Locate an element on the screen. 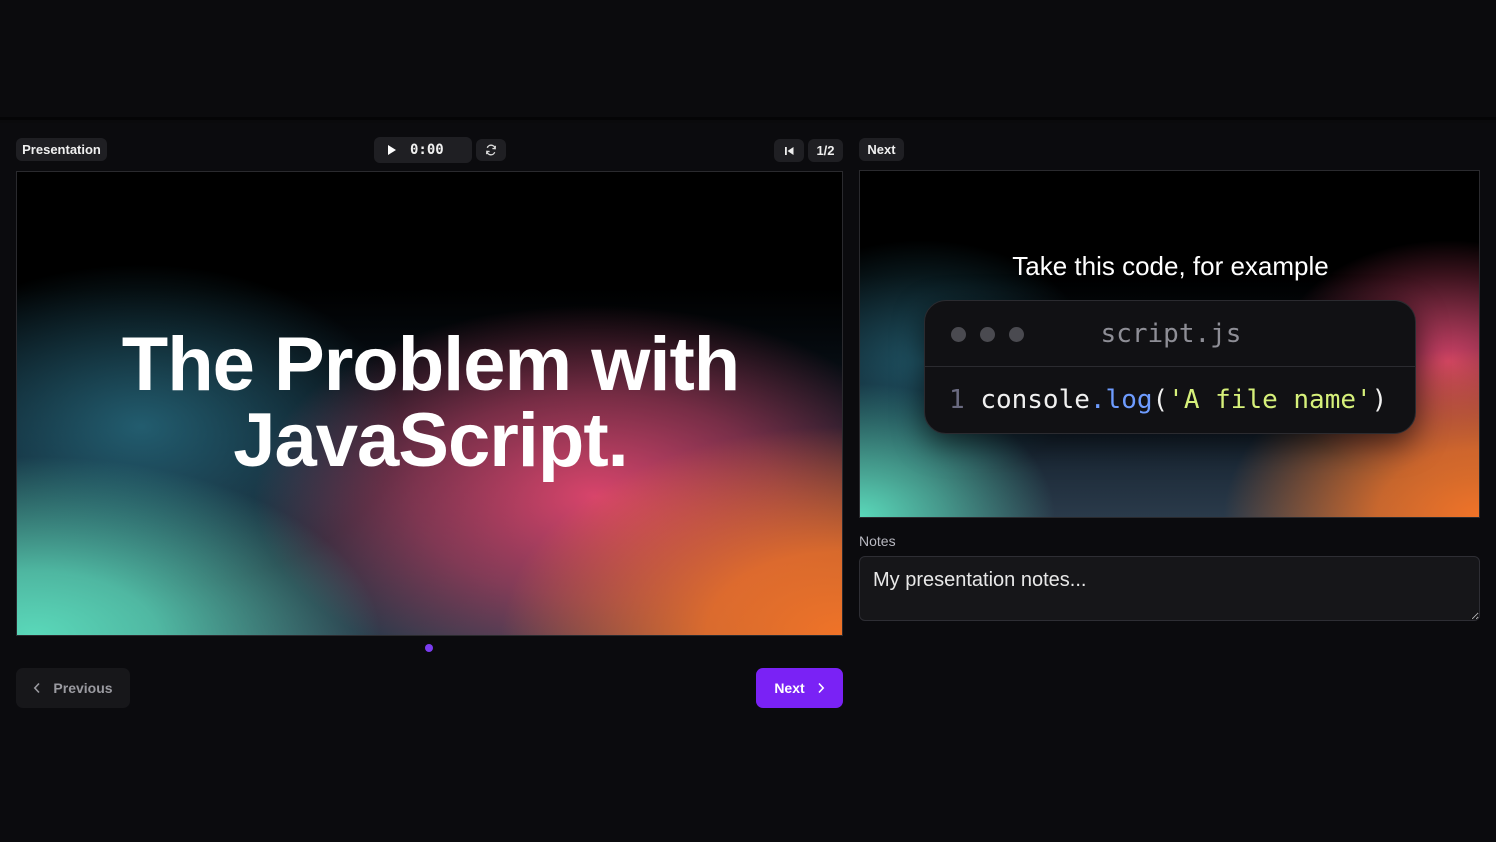 The height and width of the screenshot is (842, 1496). chevron-right-icon is located at coordinates (821, 688).